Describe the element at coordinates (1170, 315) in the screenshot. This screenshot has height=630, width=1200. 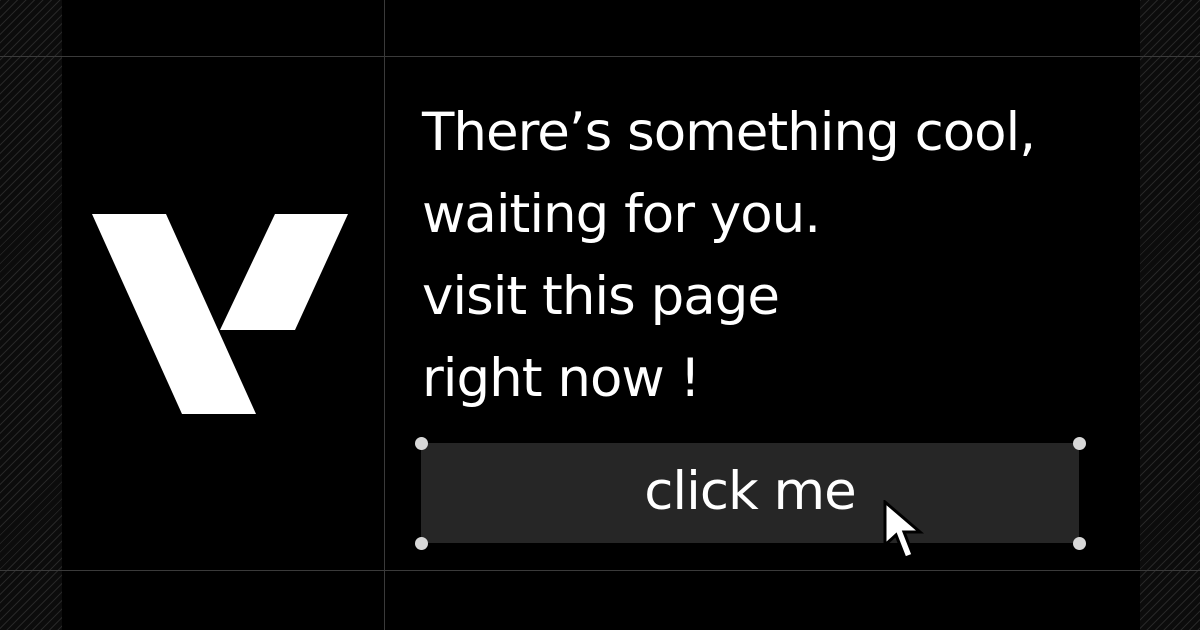
I see `right-hatch-pattern` at that location.